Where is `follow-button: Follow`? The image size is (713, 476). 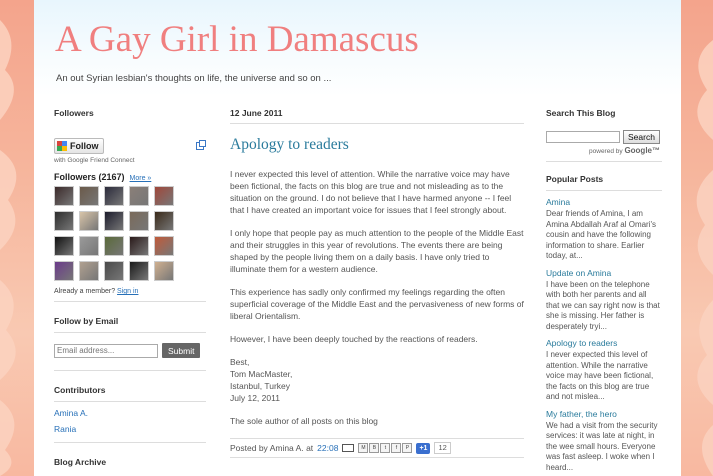 follow-button: Follow is located at coordinates (79, 146).